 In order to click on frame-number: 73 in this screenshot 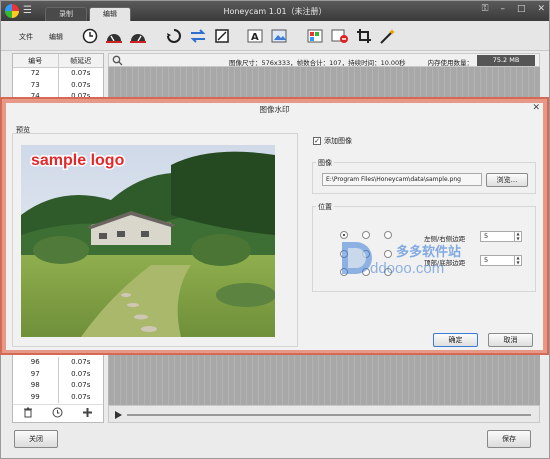, I will do `click(36, 85)`.